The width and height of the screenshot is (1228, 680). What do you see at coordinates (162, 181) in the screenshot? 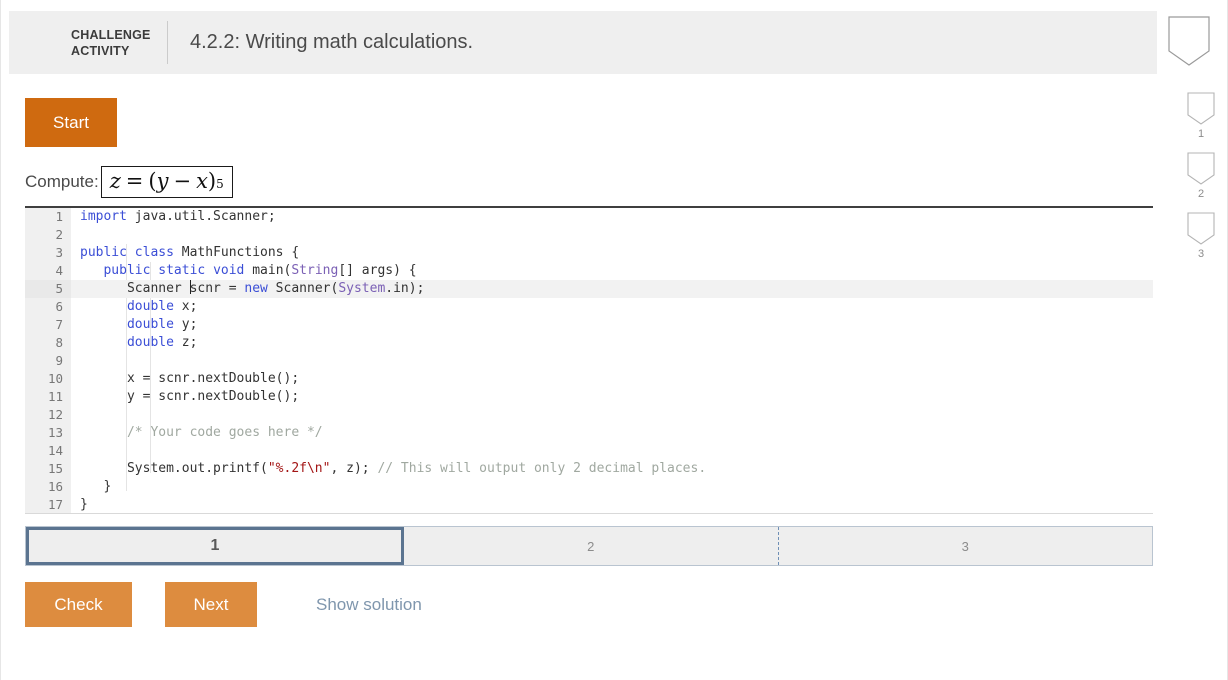
I see `formula-var-1: y` at bounding box center [162, 181].